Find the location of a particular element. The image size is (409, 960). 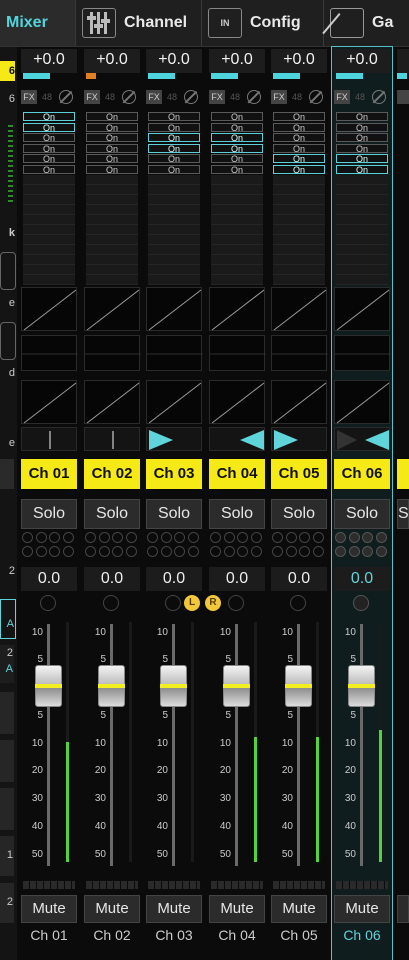

channel-name-label: Ch 06 is located at coordinates (362, 474).